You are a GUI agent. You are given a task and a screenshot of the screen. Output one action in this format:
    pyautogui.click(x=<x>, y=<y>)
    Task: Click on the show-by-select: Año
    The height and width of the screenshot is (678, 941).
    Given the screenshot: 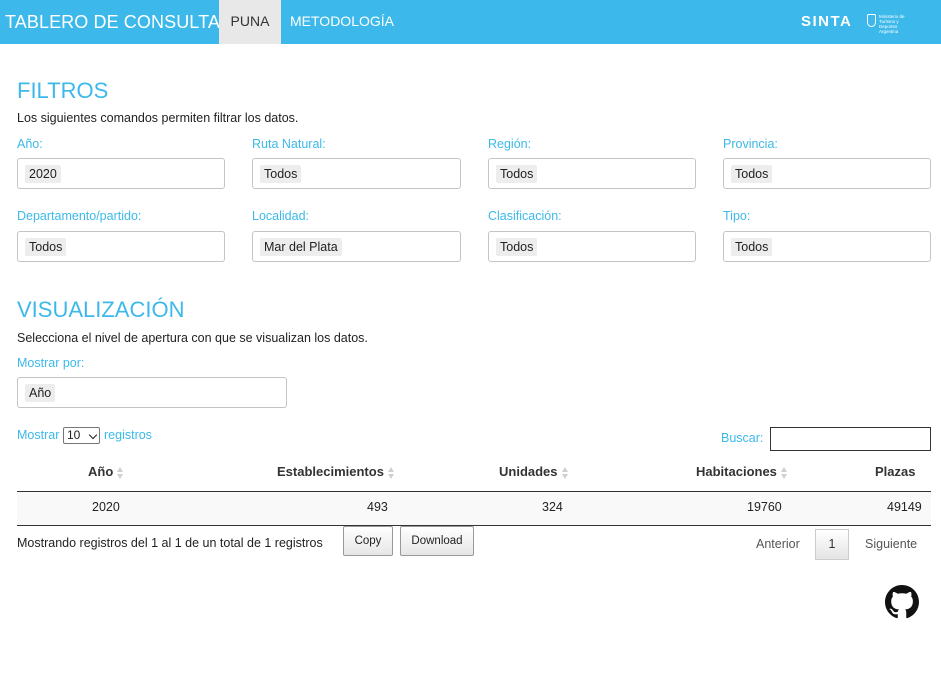 What is the action you would take?
    pyautogui.click(x=152, y=392)
    